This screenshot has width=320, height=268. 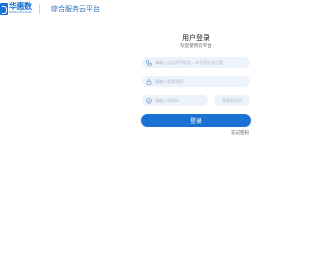 What do you see at coordinates (4, 9) in the screenshot?
I see `logo-mark-icon` at bounding box center [4, 9].